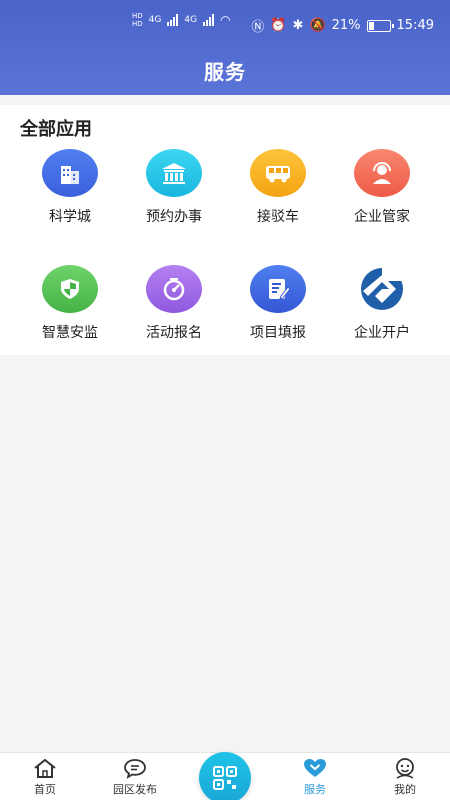 This screenshot has height=800, width=450. I want to click on app-label: 预约办事, so click(174, 217).